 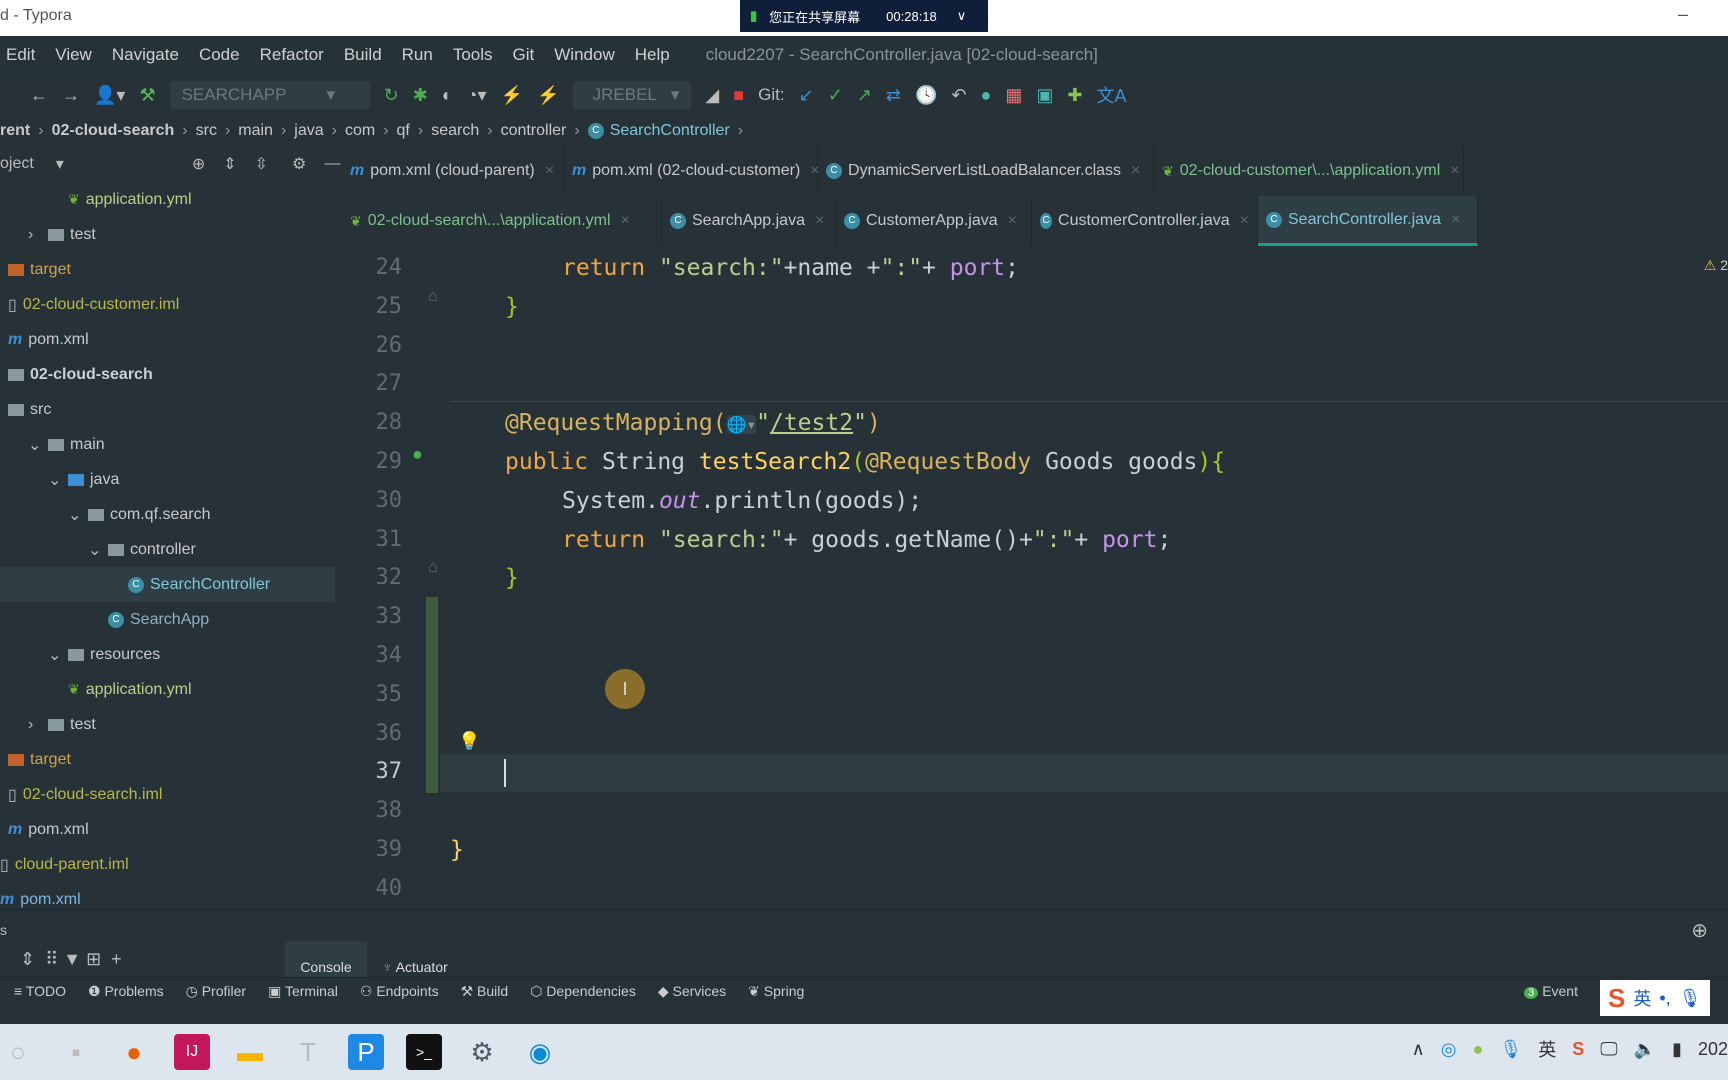 What do you see at coordinates (534, 131) in the screenshot?
I see `breadcrumb-item: controller` at bounding box center [534, 131].